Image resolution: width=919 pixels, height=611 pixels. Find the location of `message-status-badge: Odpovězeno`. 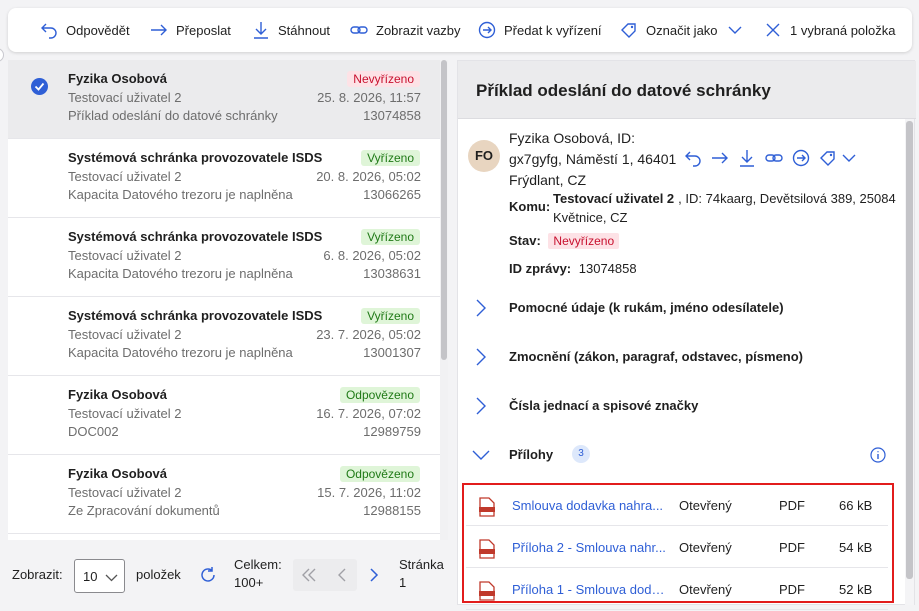

message-status-badge: Odpovězeno is located at coordinates (379, 474).